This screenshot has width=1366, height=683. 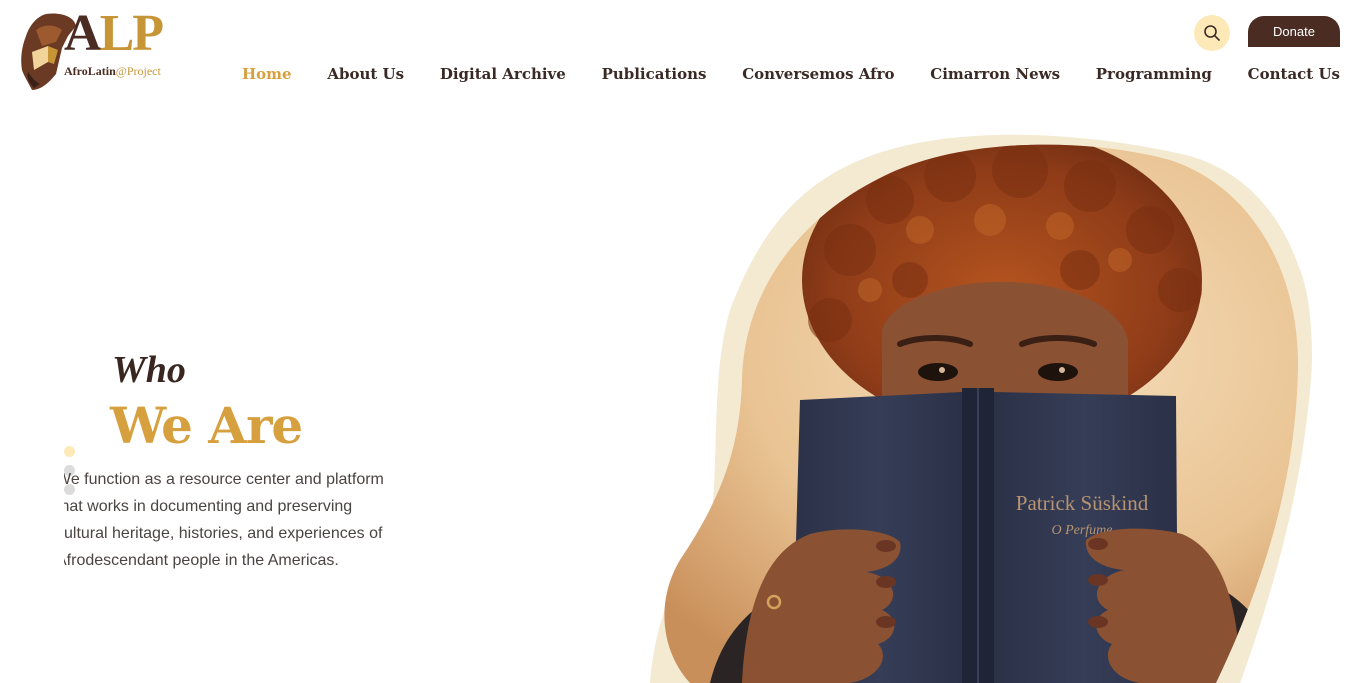 I want to click on logo-subtitle-main: AfroLatin, so click(x=90, y=71).